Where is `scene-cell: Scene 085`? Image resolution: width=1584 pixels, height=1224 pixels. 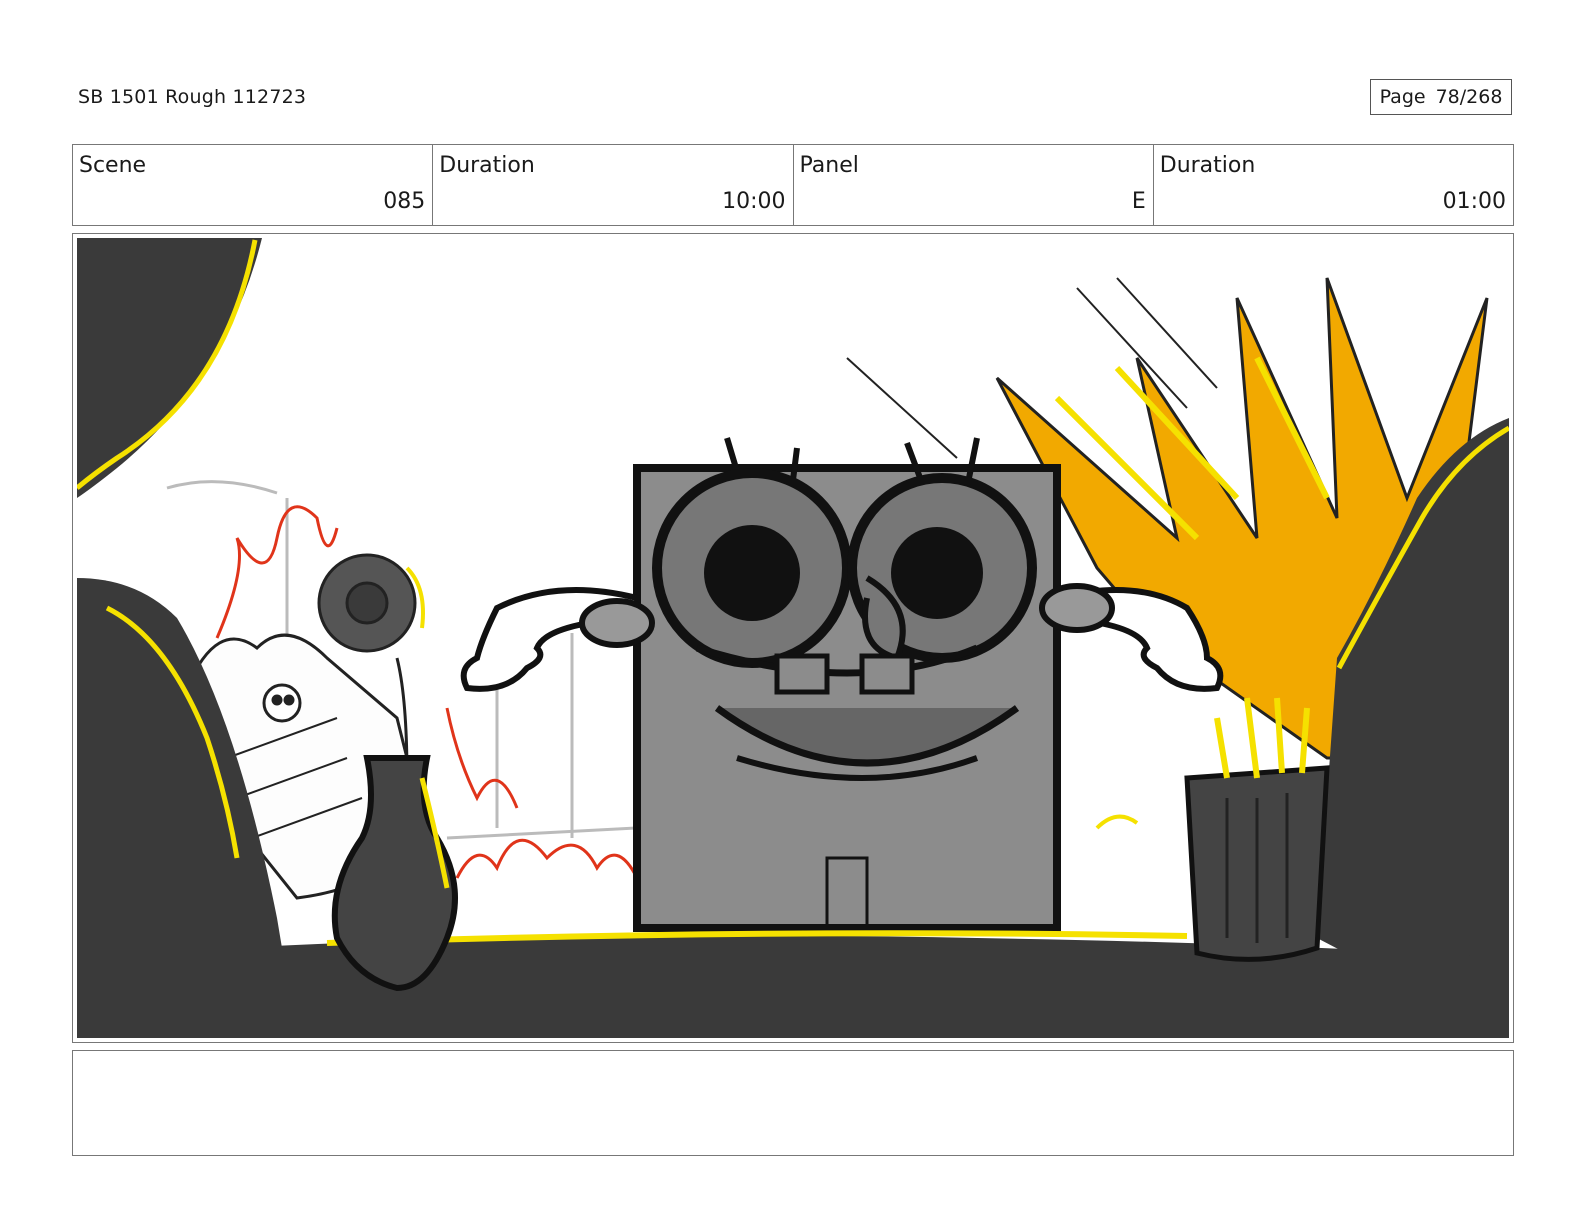
scene-cell: Scene 085 is located at coordinates (253, 185).